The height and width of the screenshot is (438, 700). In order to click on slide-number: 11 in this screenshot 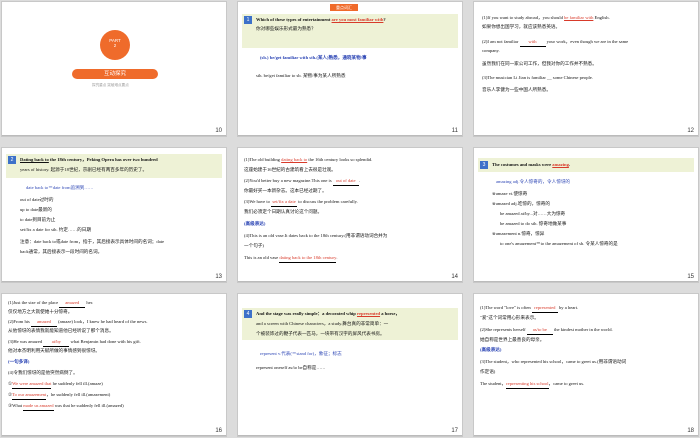, I will do `click(454, 131)`.